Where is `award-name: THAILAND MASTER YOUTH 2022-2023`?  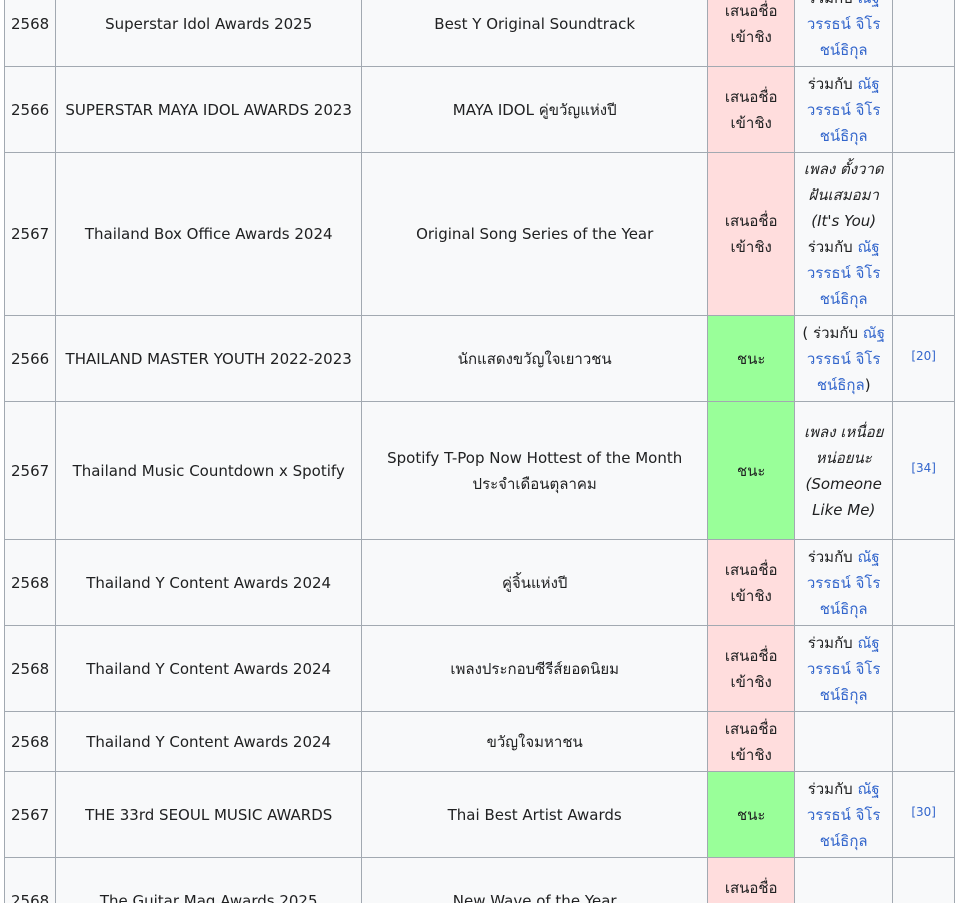 award-name: THAILAND MASTER YOUTH 2022-2023 is located at coordinates (208, 358).